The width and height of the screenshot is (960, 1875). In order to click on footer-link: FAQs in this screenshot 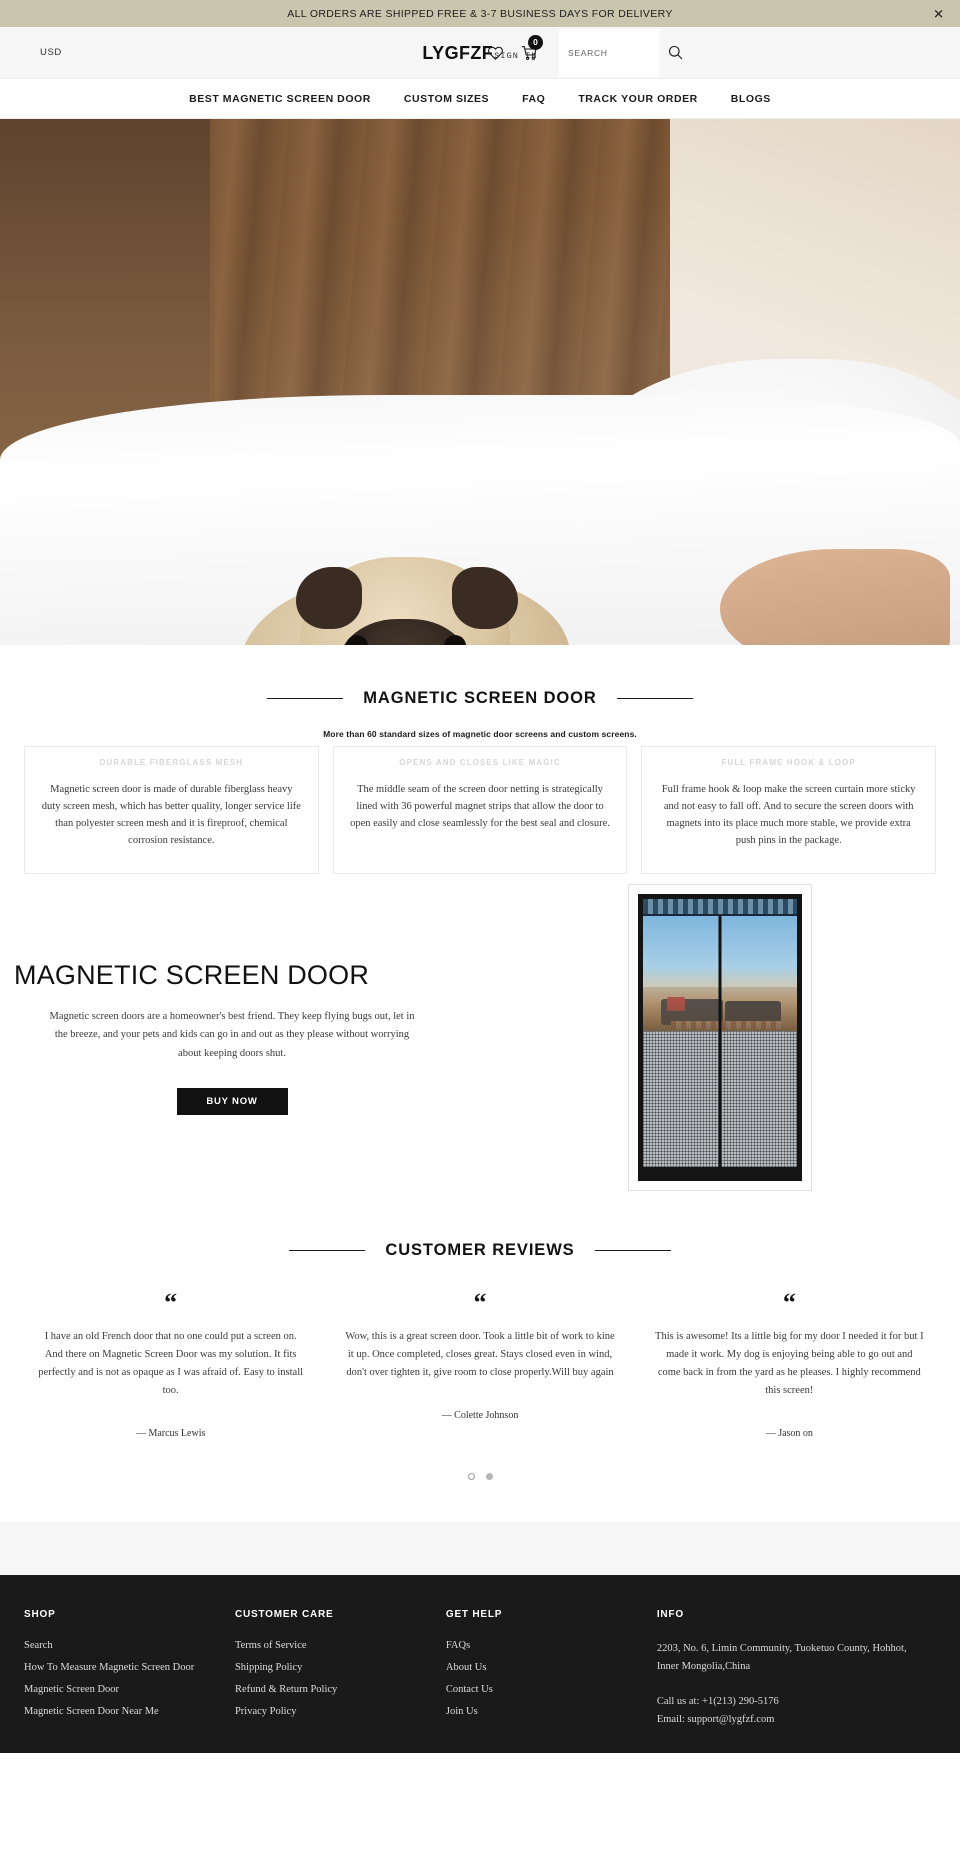, I will do `click(543, 1645)`.